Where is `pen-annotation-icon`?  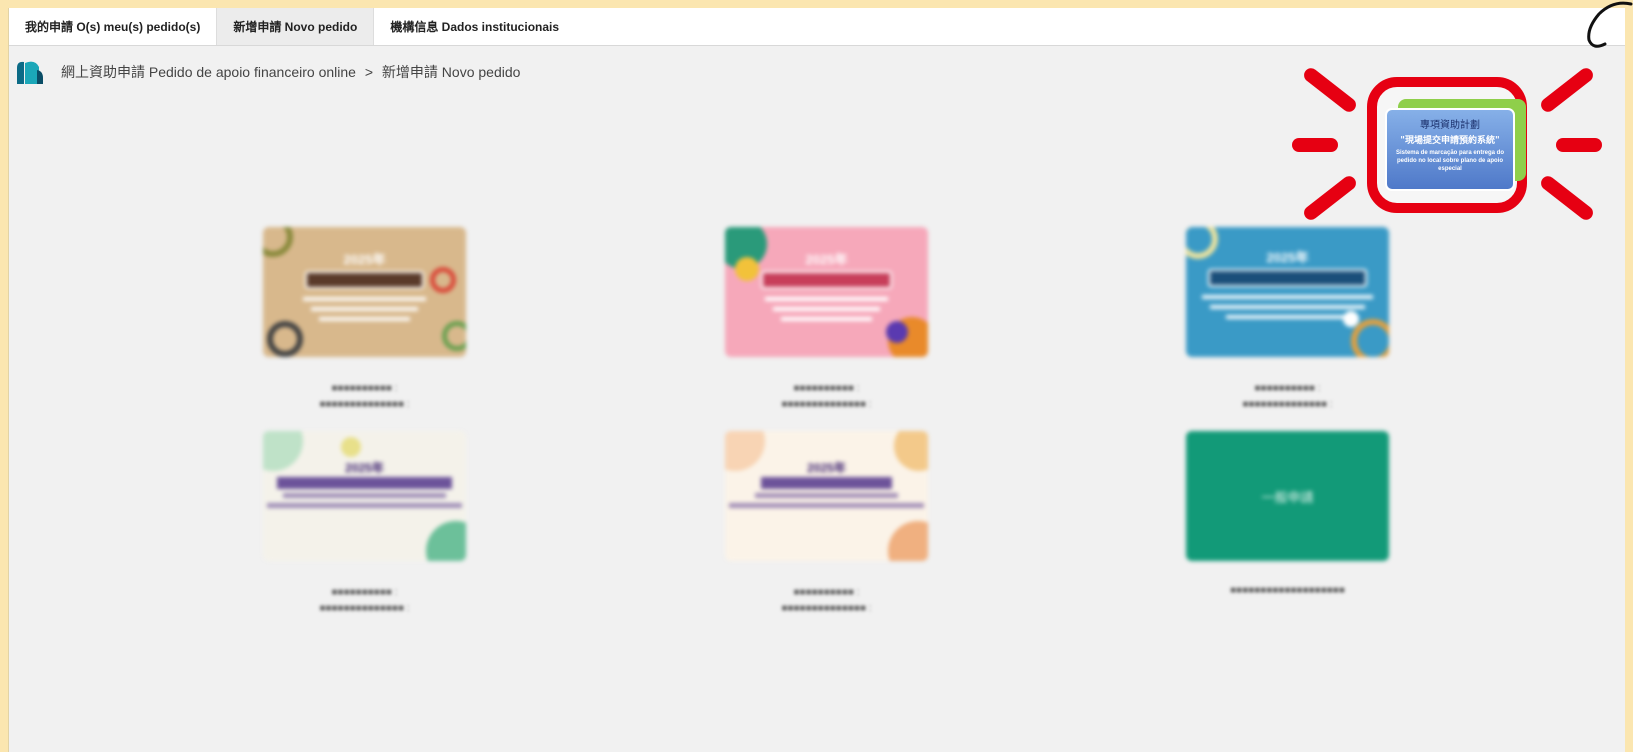 pen-annotation-icon is located at coordinates (1610, 24).